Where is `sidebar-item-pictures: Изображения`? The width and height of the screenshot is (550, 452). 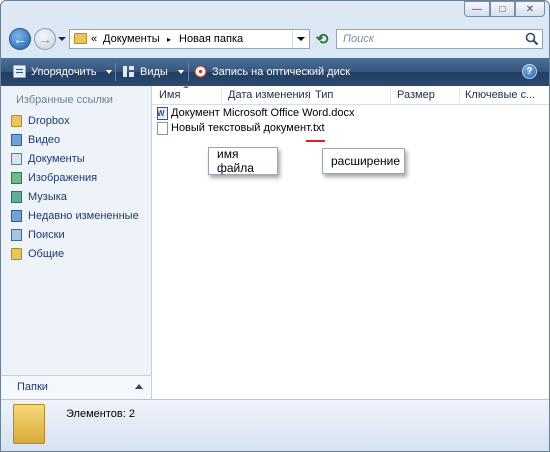
sidebar-item-pictures: Изображения is located at coordinates (54, 178).